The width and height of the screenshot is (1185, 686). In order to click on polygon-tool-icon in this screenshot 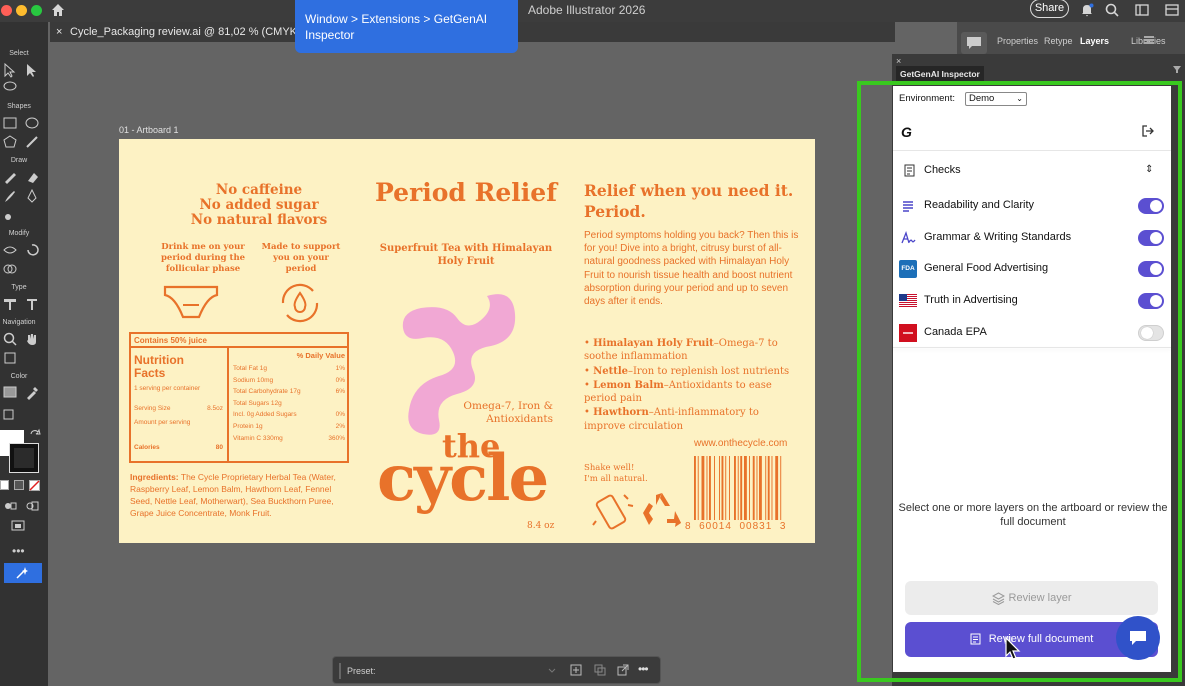, I will do `click(10, 142)`.